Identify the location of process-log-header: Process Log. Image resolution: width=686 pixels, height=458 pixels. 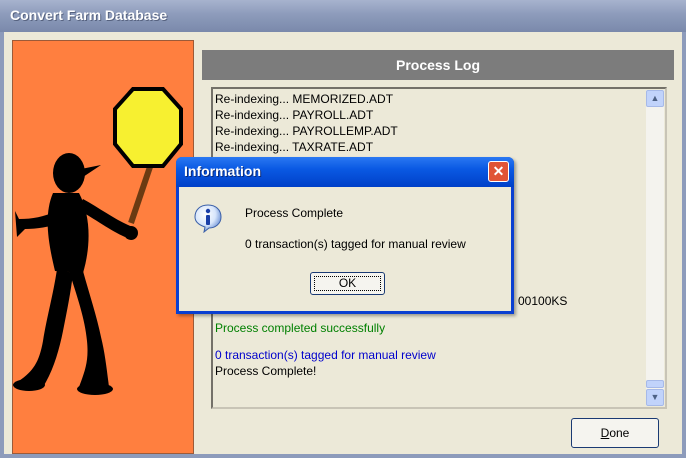
(438, 65).